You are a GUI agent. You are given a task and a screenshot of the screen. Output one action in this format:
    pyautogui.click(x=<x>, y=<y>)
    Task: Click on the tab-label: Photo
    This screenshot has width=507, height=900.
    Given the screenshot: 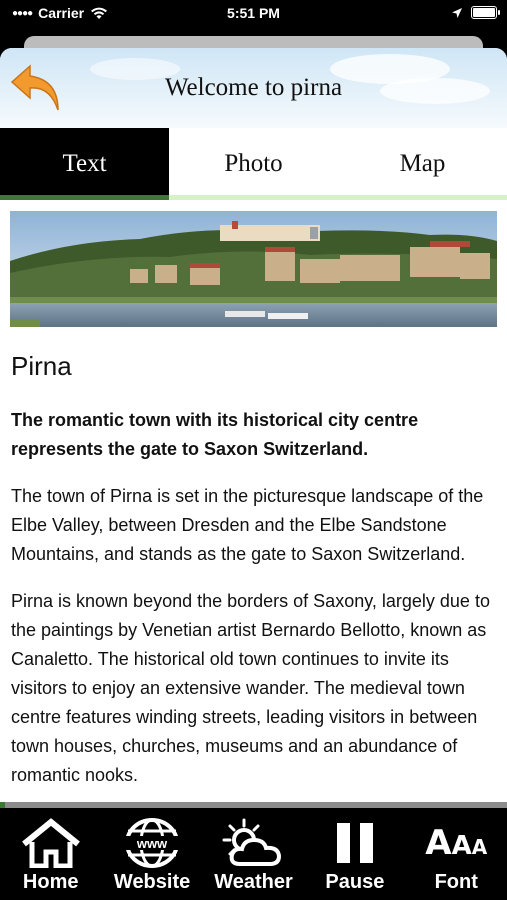 What is the action you would take?
    pyautogui.click(x=253, y=163)
    